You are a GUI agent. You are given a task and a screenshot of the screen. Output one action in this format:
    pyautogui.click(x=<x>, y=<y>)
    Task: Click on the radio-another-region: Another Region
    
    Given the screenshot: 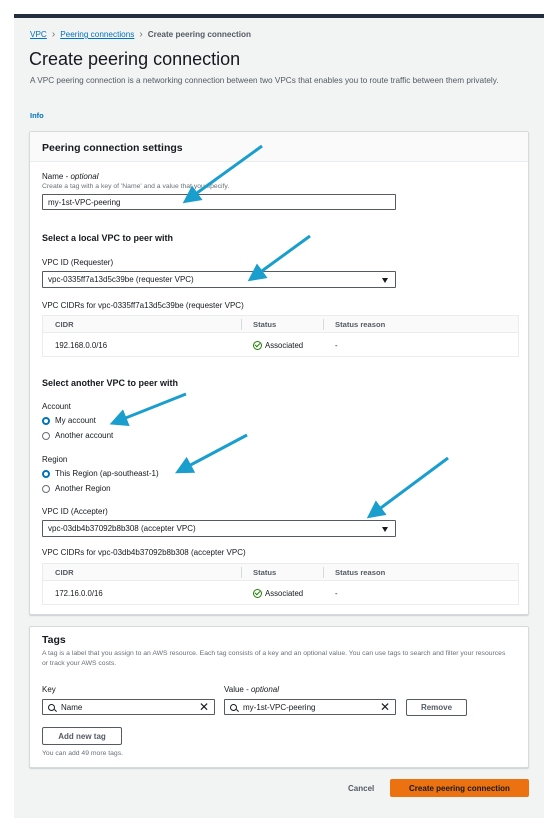 What is the action you would take?
    pyautogui.click(x=76, y=488)
    